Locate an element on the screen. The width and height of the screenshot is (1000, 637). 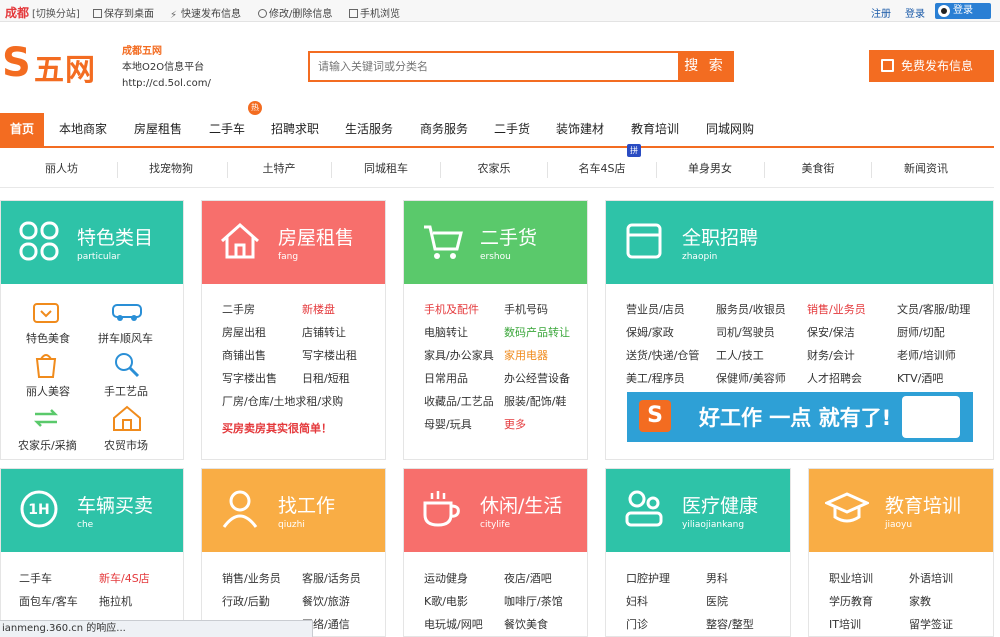
list-item: 保健师/美容师 is located at coordinates (751, 378).